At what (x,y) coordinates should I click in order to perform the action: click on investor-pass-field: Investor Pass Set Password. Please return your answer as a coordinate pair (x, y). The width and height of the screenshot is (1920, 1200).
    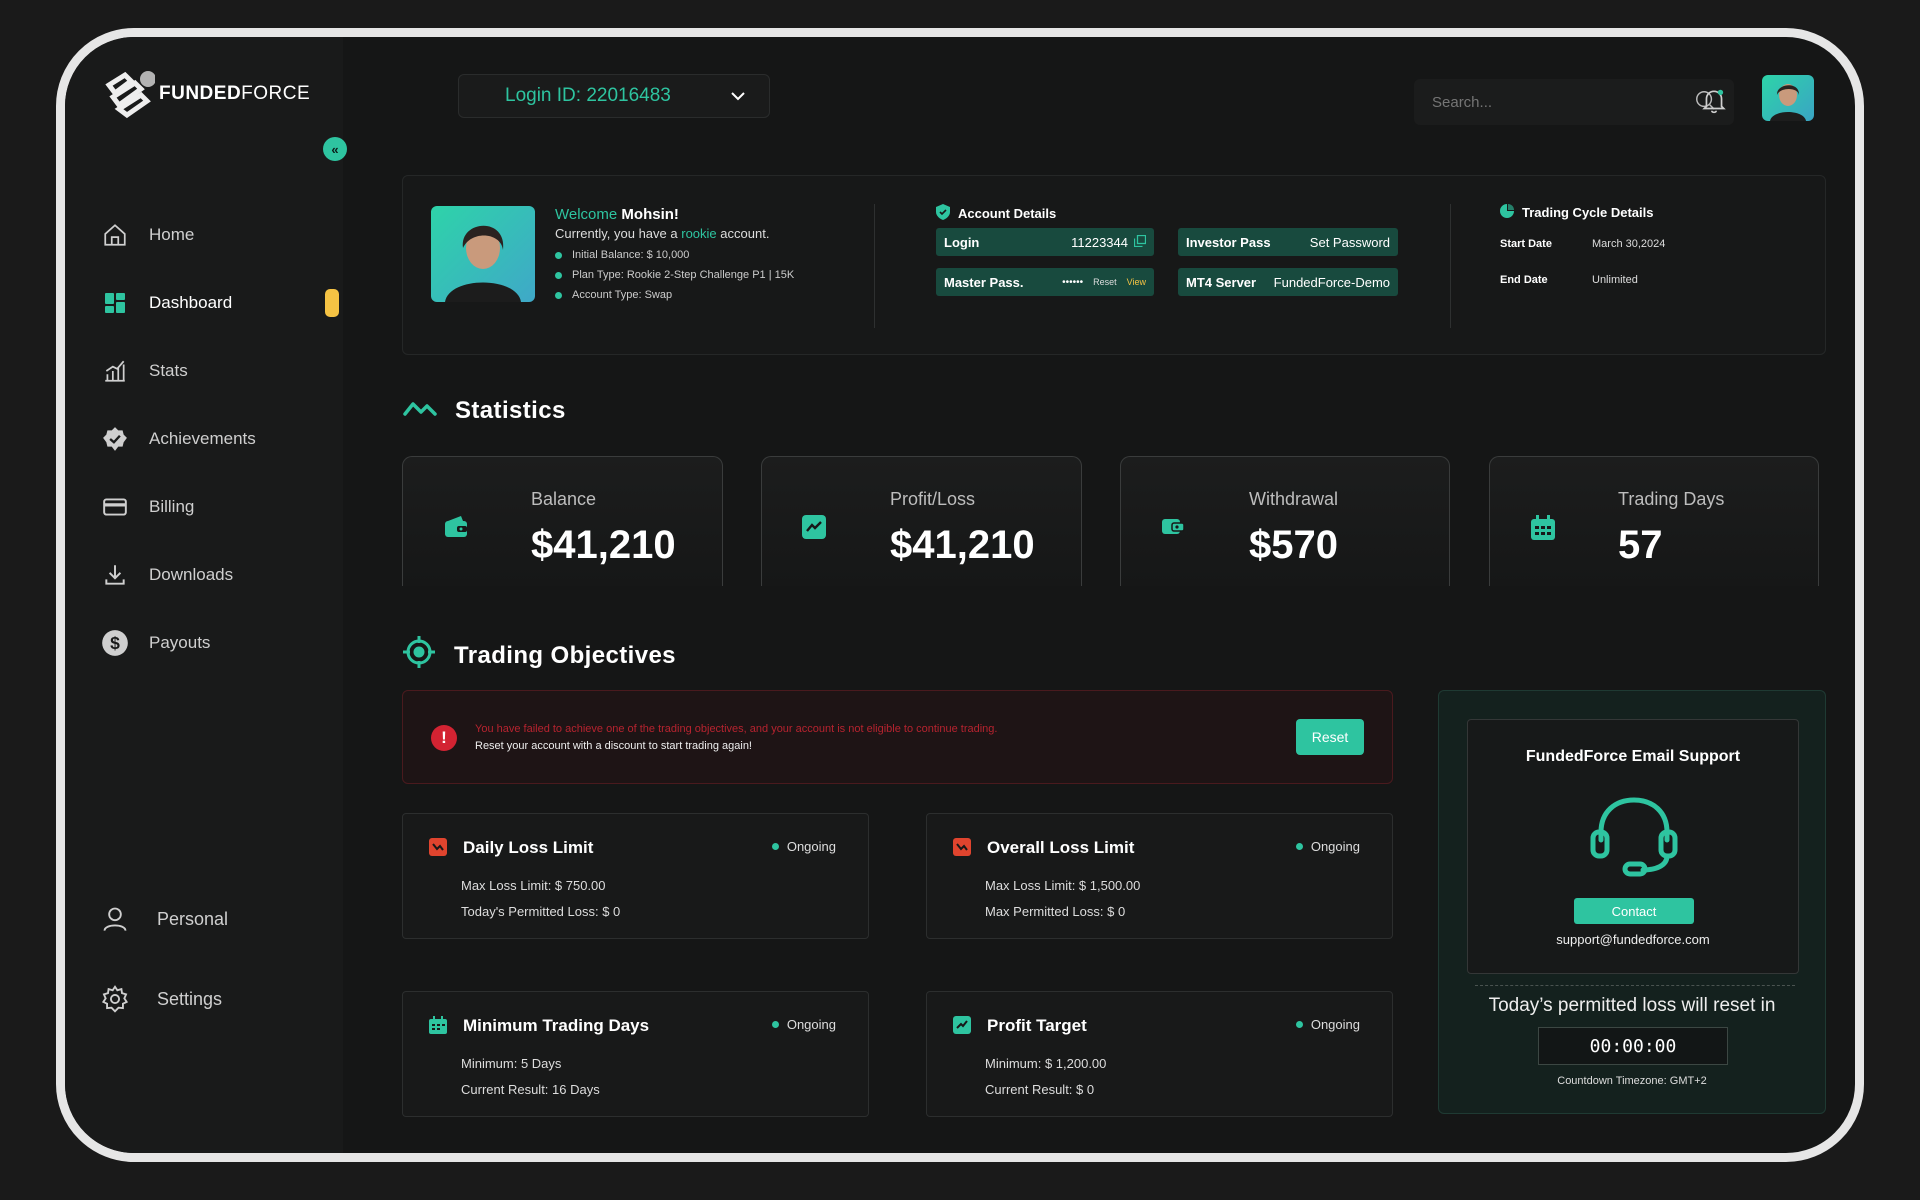
    Looking at the image, I should click on (1288, 242).